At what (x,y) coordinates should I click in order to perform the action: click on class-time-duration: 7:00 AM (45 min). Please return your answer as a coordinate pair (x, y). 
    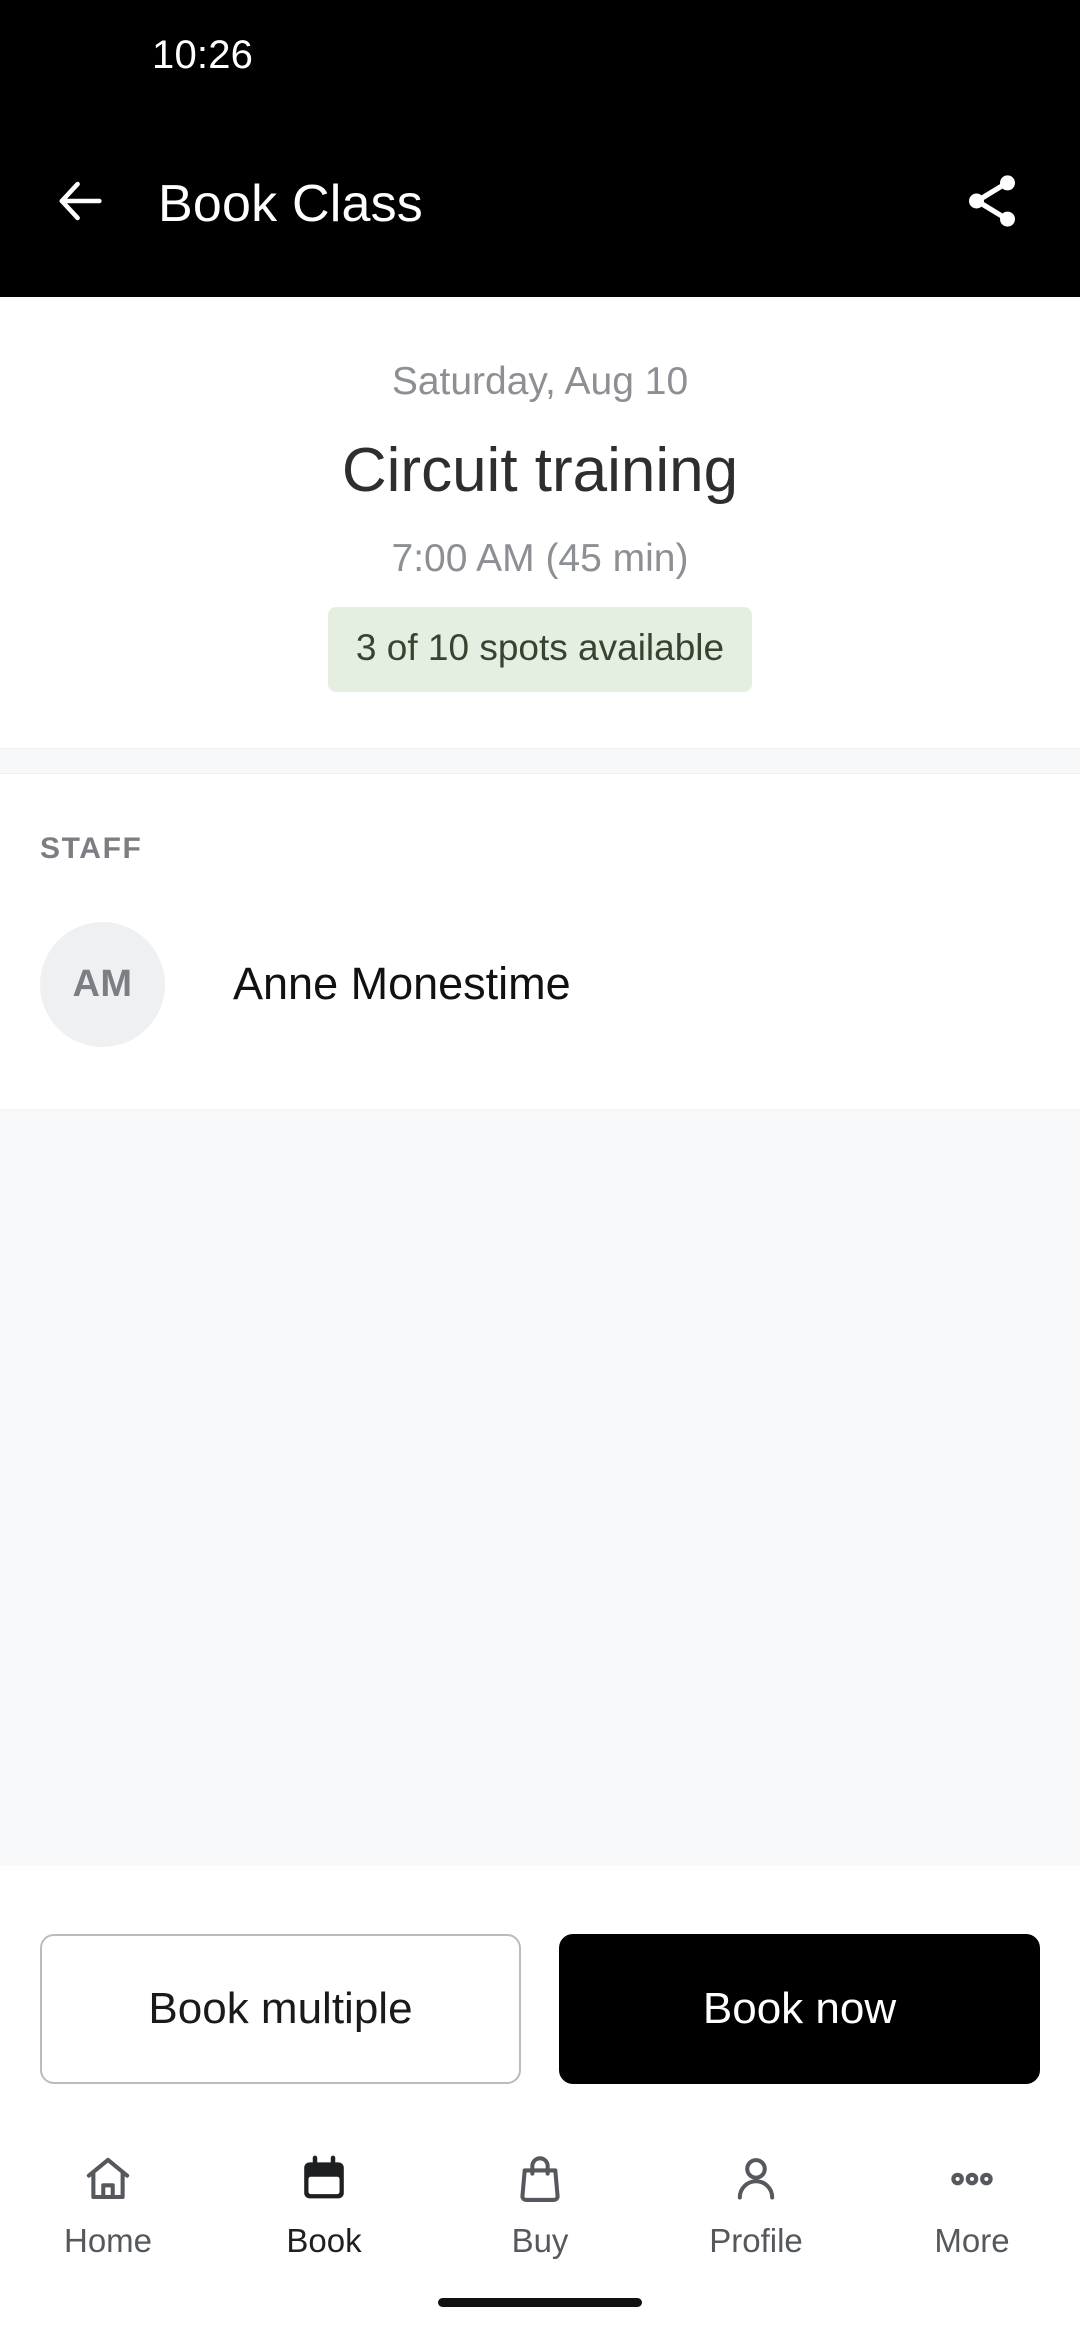
    Looking at the image, I should click on (540, 559).